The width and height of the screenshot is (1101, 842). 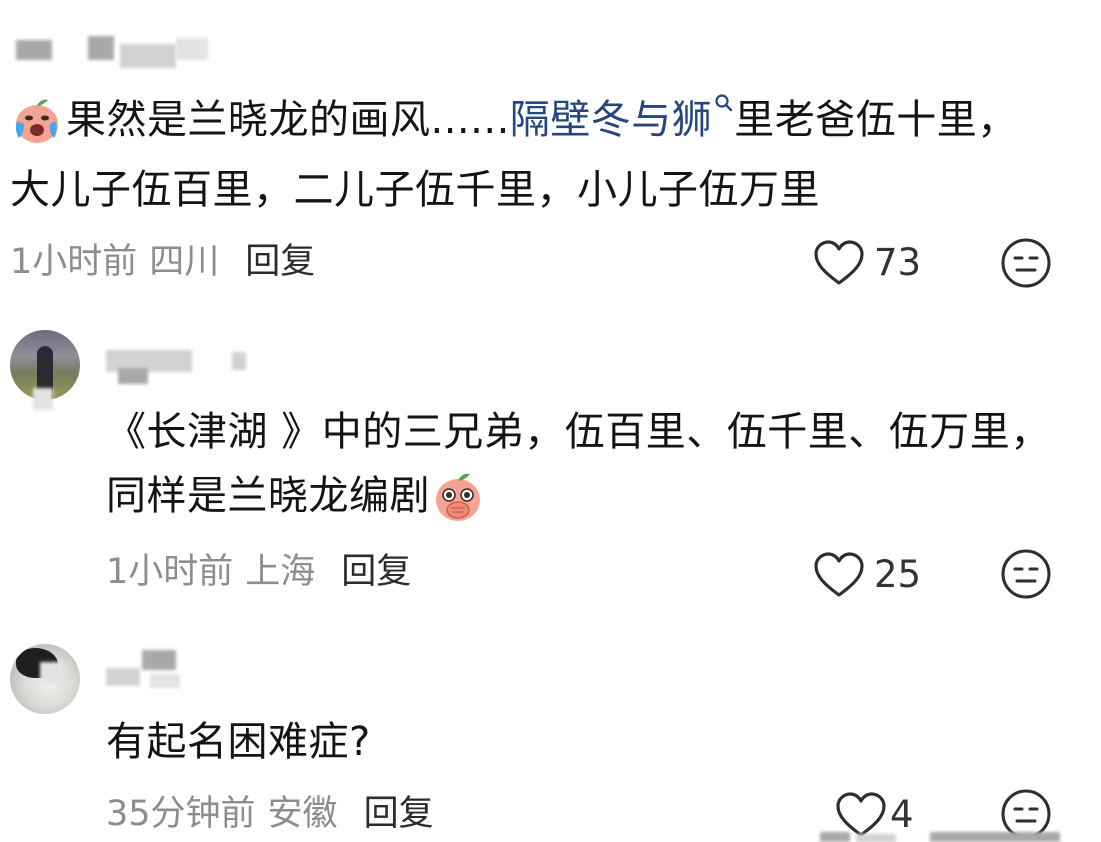 What do you see at coordinates (724, 108) in the screenshot?
I see `search-hint-icon` at bounding box center [724, 108].